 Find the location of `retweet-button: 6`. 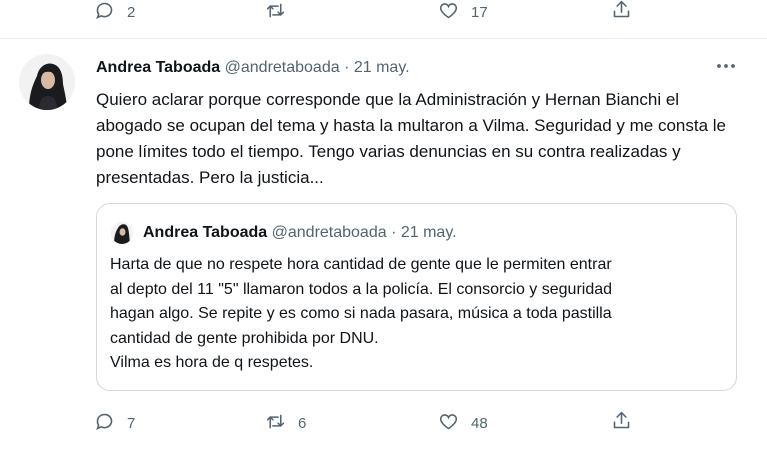

retweet-button: 6 is located at coordinates (285, 423).